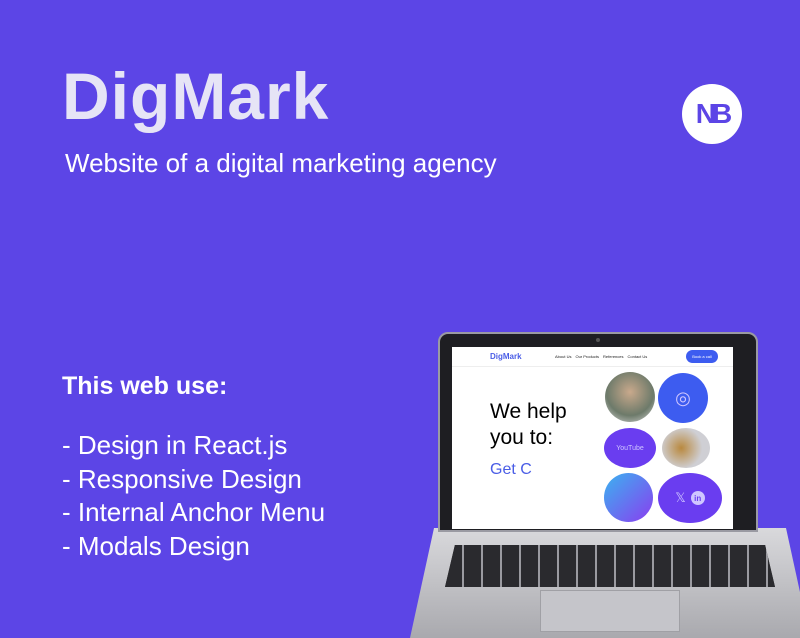  Describe the element at coordinates (156, 545) in the screenshot. I see `tech-item: - Modals Design` at that location.